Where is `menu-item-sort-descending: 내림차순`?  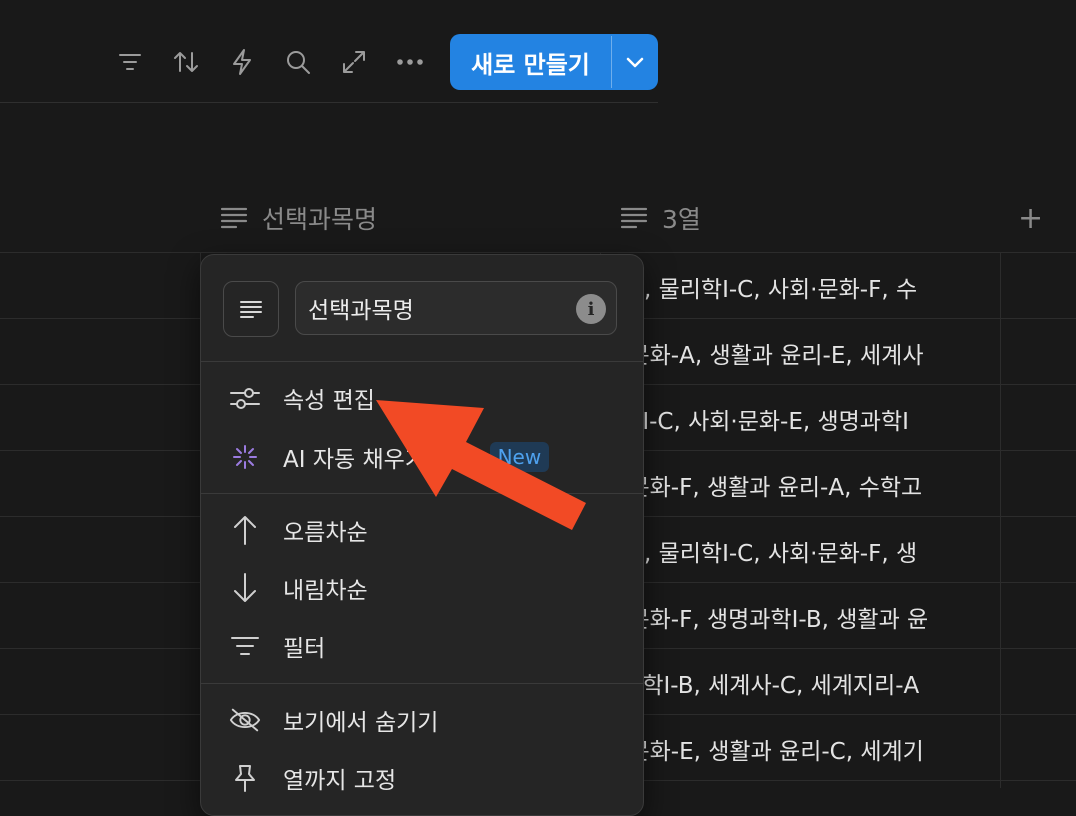 menu-item-sort-descending: 내림차순 is located at coordinates (422, 588).